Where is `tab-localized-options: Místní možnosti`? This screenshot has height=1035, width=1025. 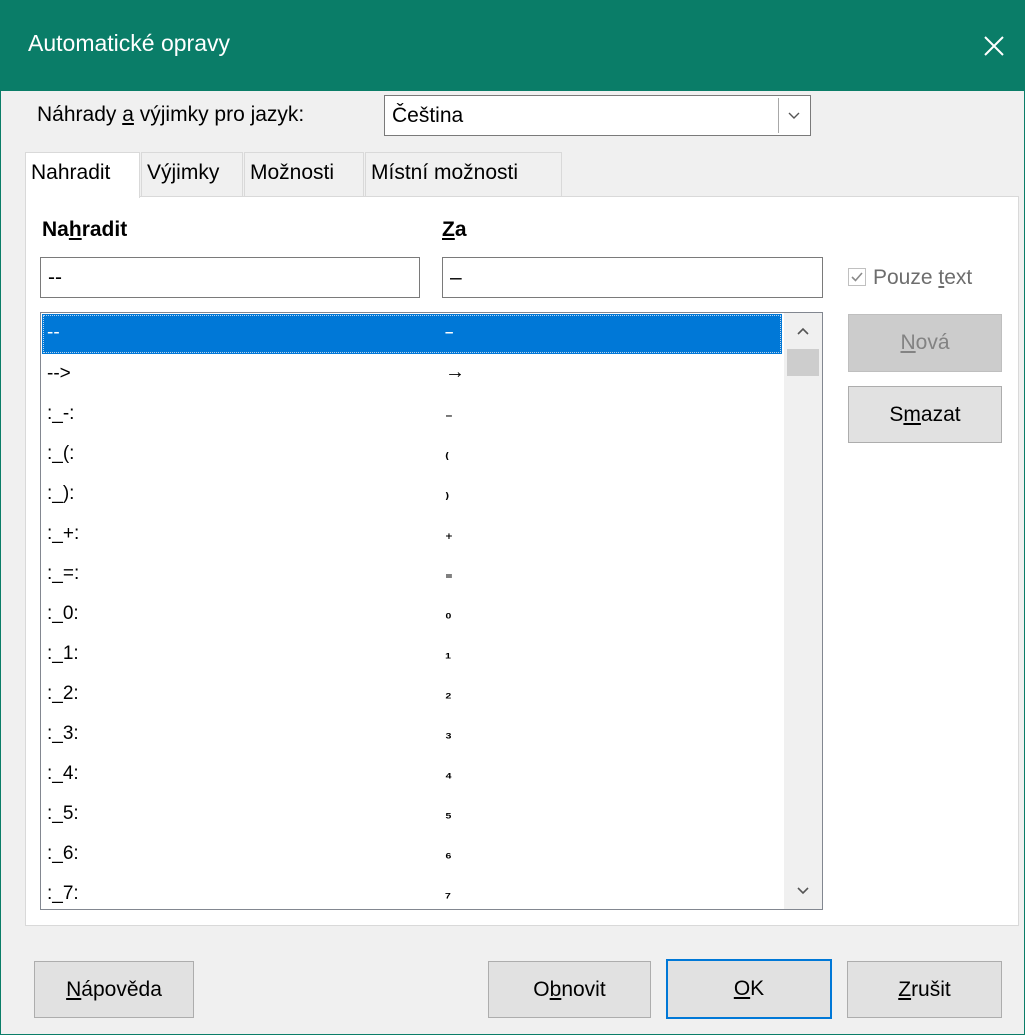 tab-localized-options: Místní možnosti is located at coordinates (463, 174).